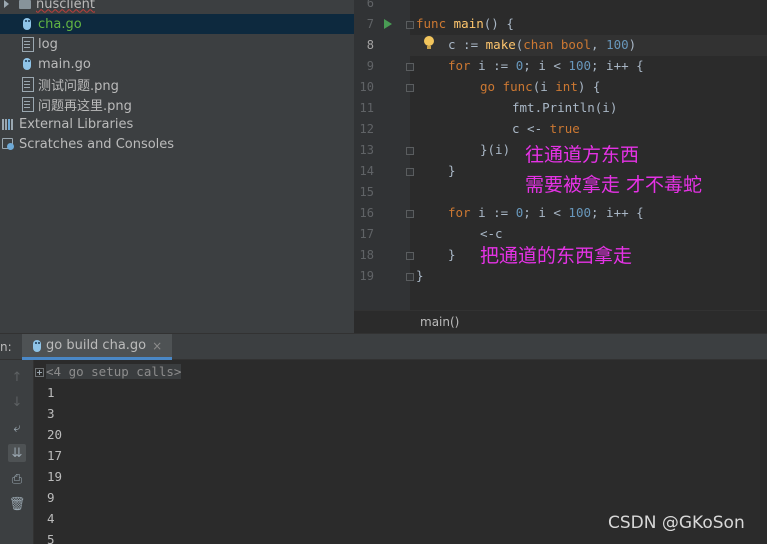 The width and height of the screenshot is (767, 544). What do you see at coordinates (495, 149) in the screenshot?
I see `code-line-13: }(i)` at bounding box center [495, 149].